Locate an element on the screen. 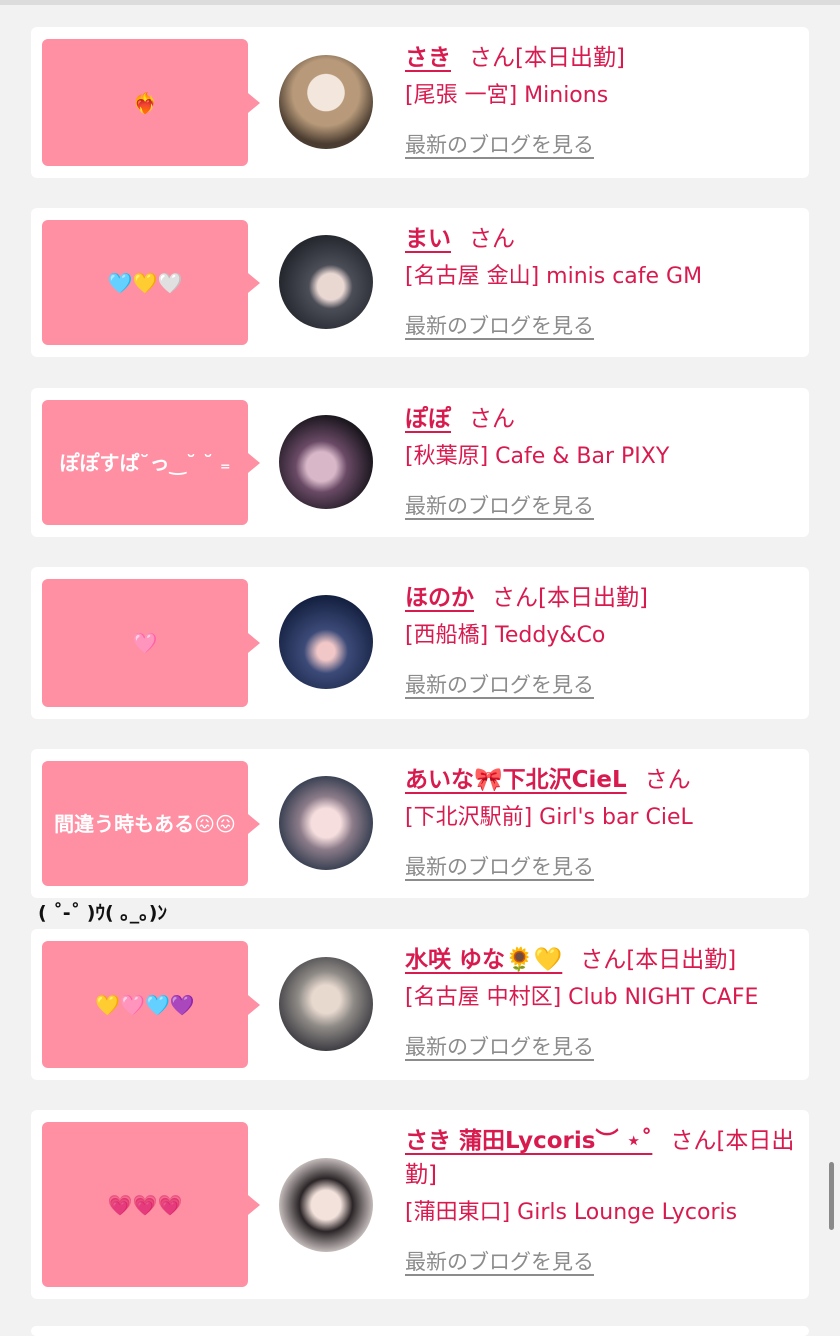 The width and height of the screenshot is (840, 1336). shop-label: [尾張 一宮] Minions is located at coordinates (507, 95).